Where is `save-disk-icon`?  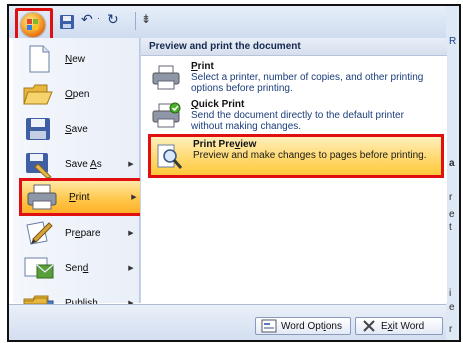
save-disk-icon is located at coordinates (38, 129).